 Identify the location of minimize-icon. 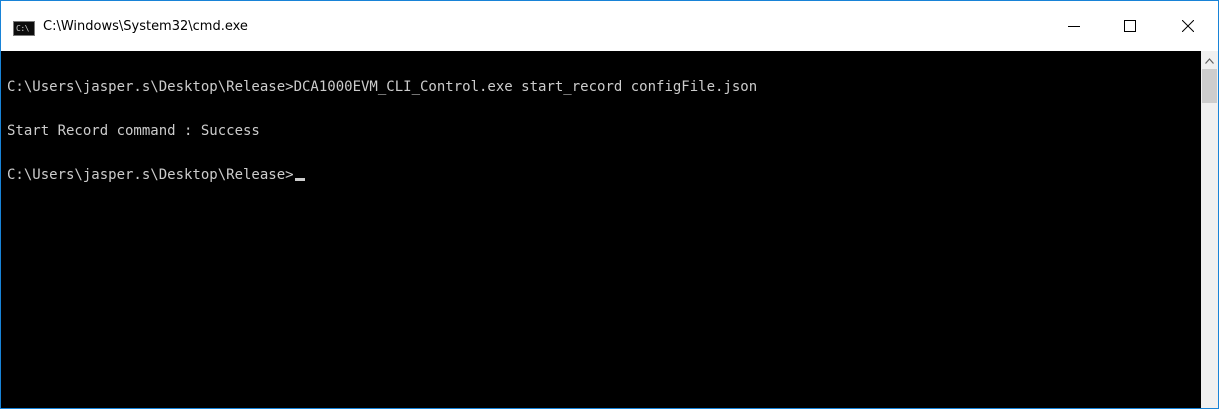
(1074, 26).